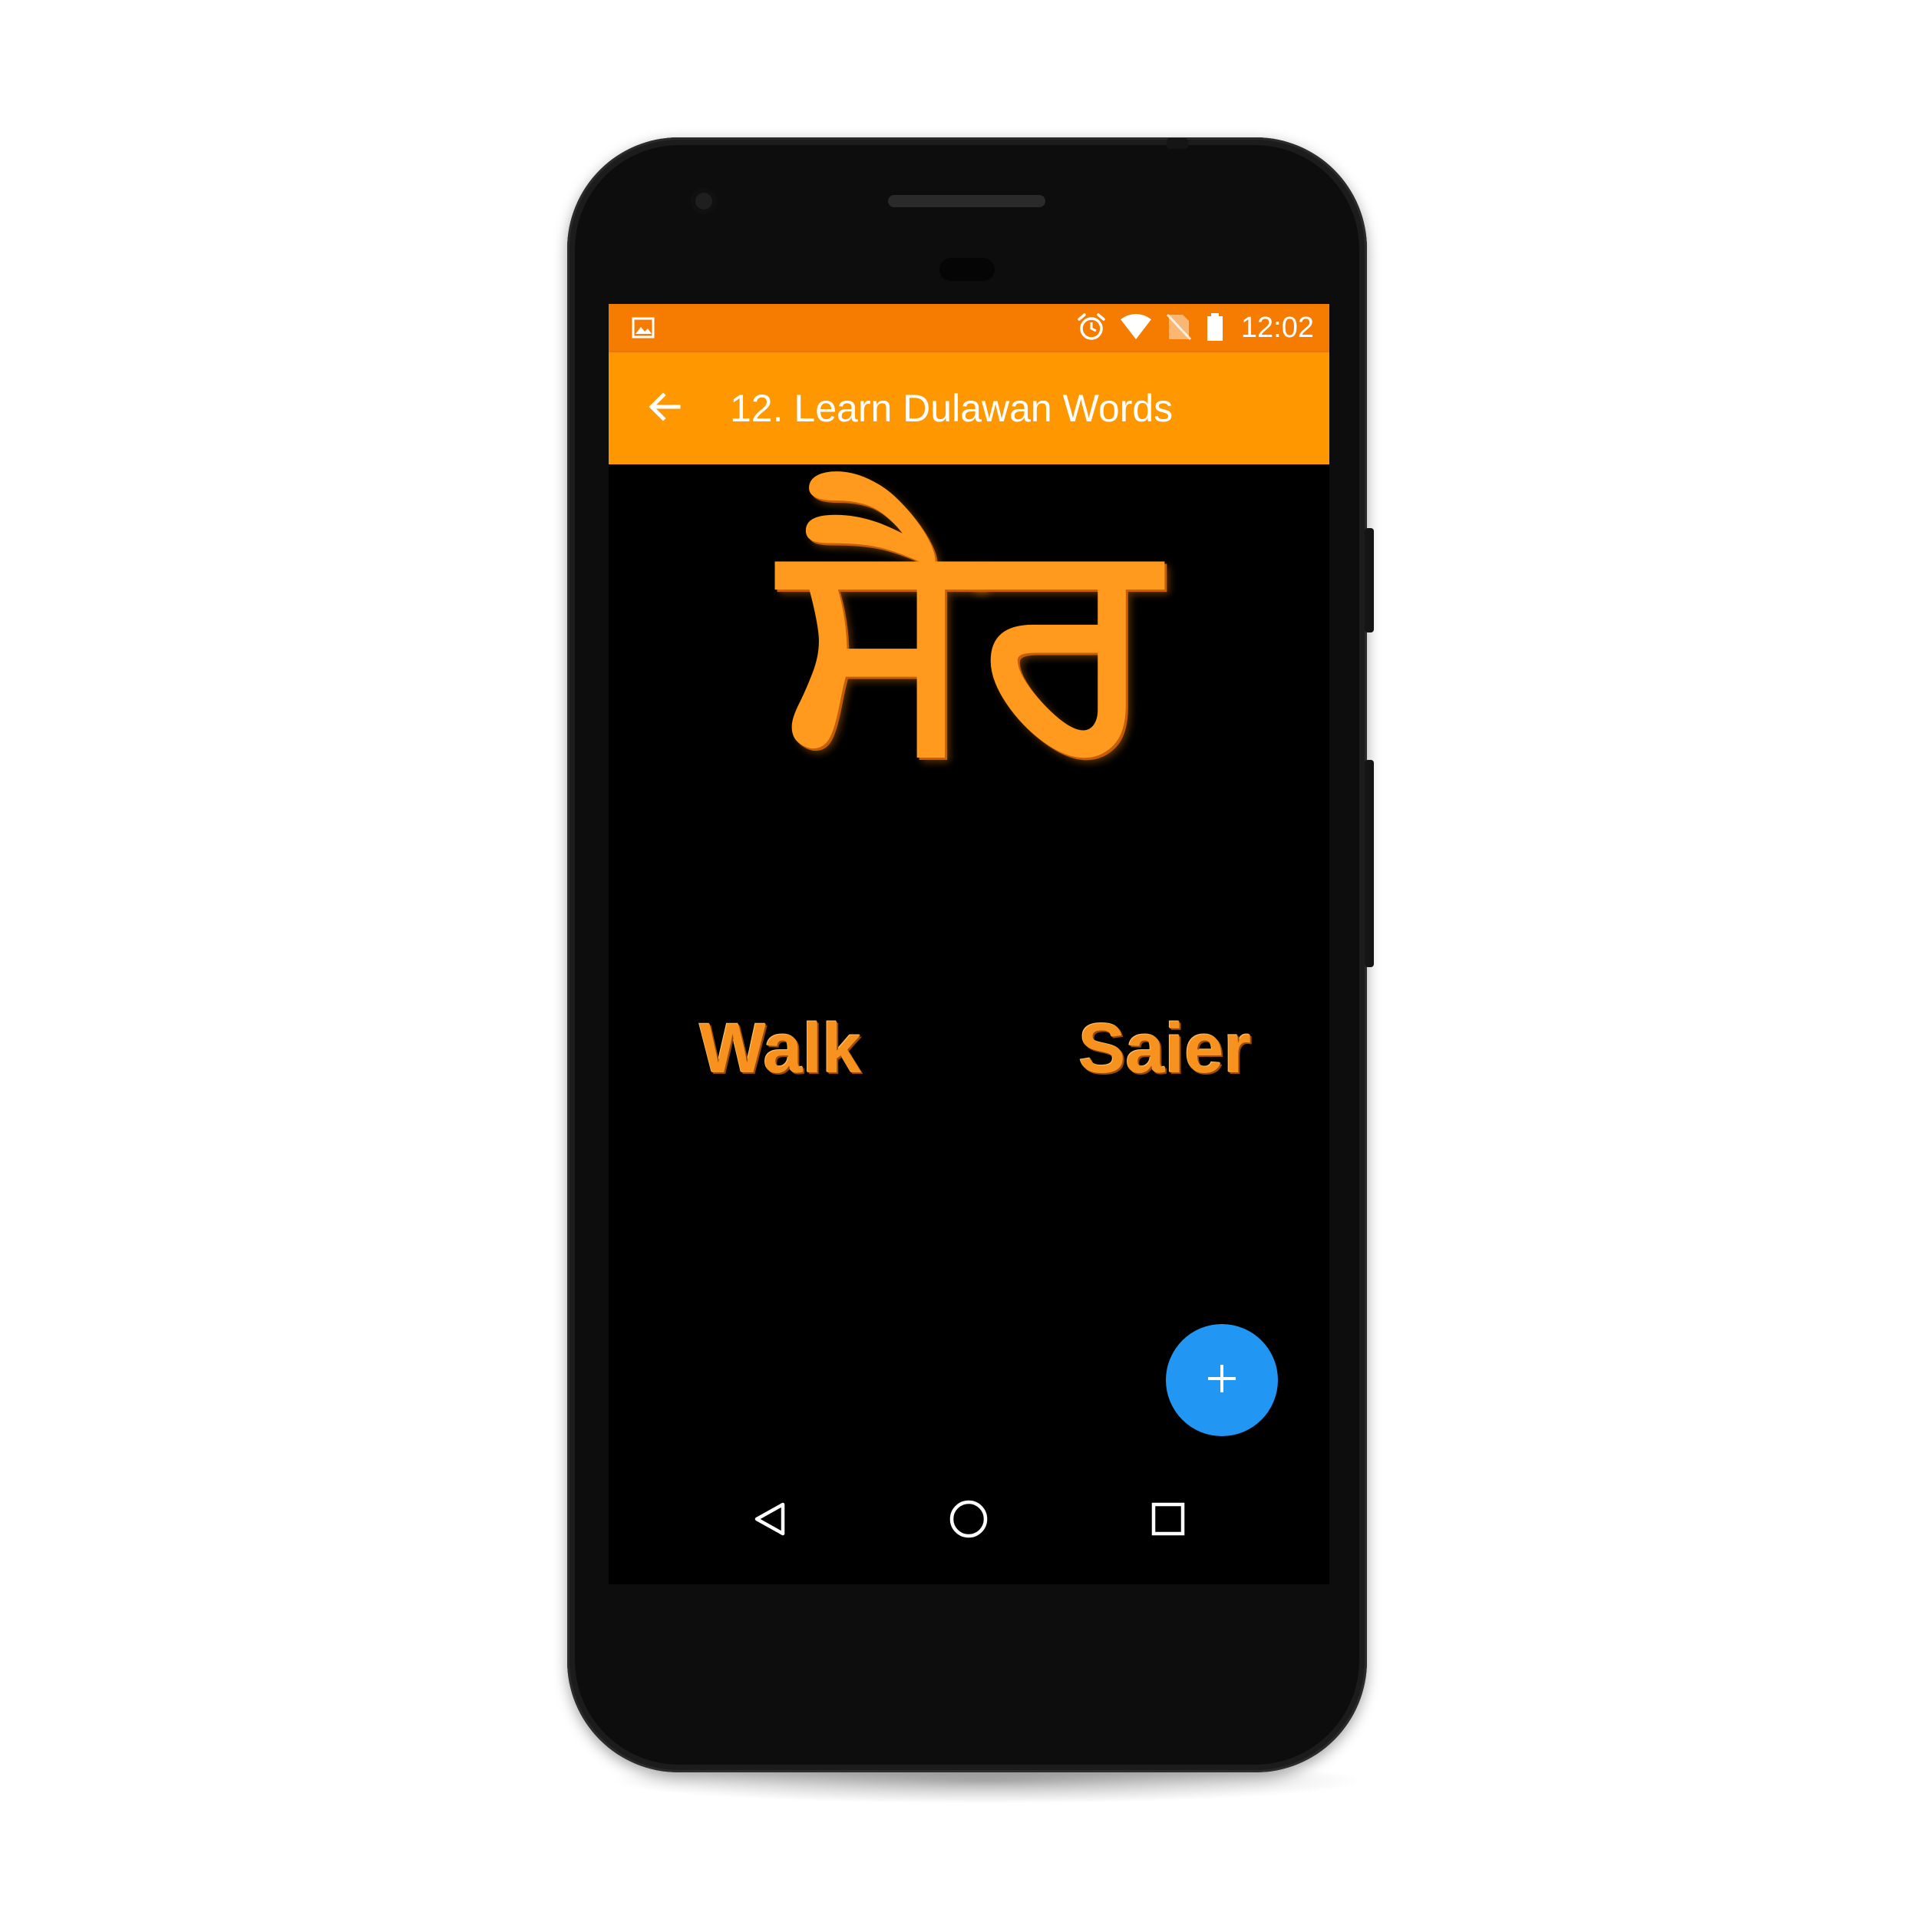 This screenshot has height=1932, width=1928. I want to click on add-fab-button, so click(1222, 1380).